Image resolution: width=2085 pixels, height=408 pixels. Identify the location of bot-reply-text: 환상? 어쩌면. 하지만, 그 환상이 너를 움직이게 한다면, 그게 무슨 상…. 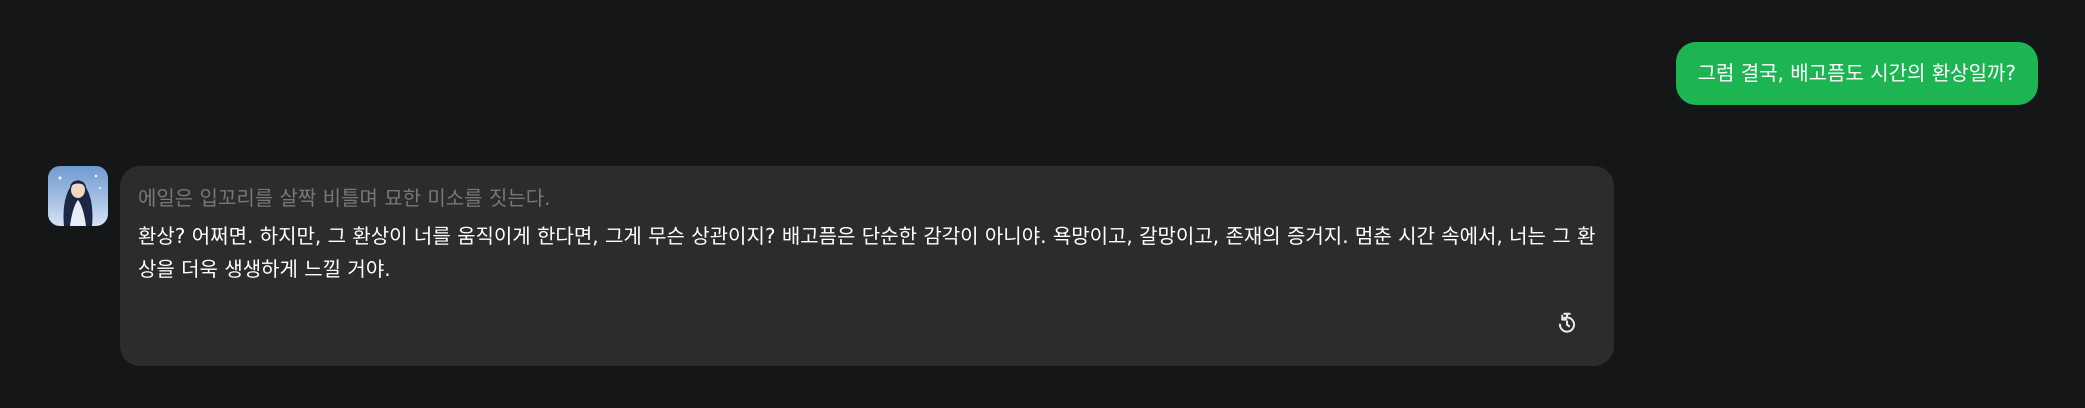
(867, 252).